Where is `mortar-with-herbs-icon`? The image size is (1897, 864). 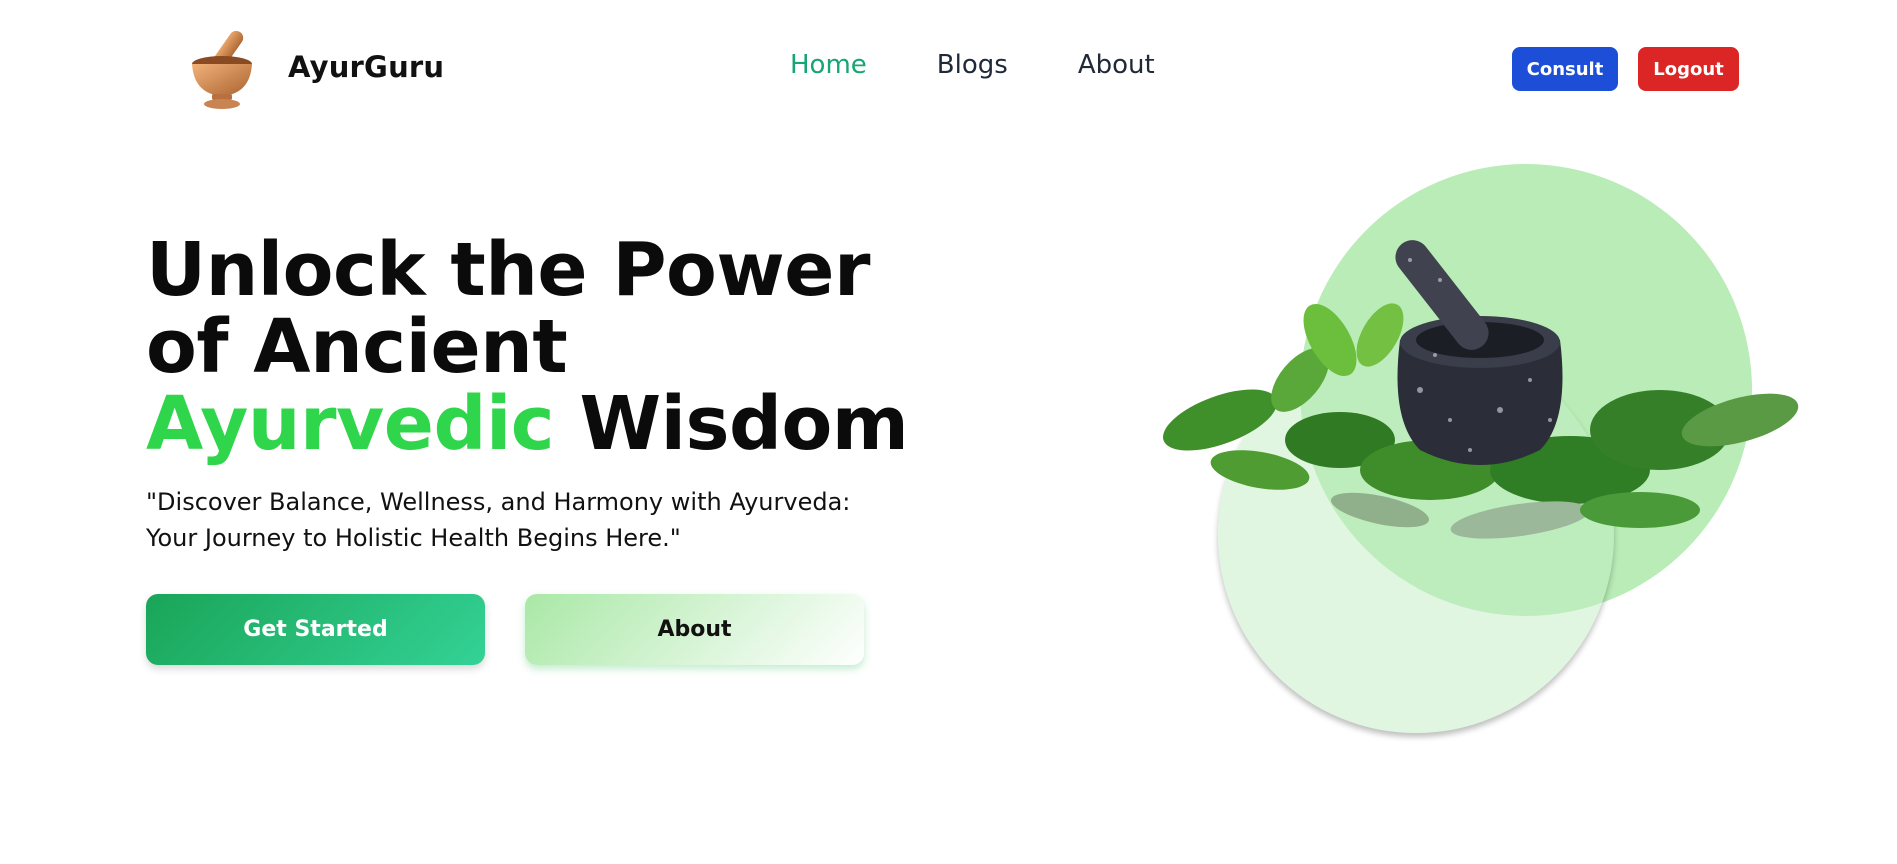 mortar-with-herbs-icon is located at coordinates (1481, 389).